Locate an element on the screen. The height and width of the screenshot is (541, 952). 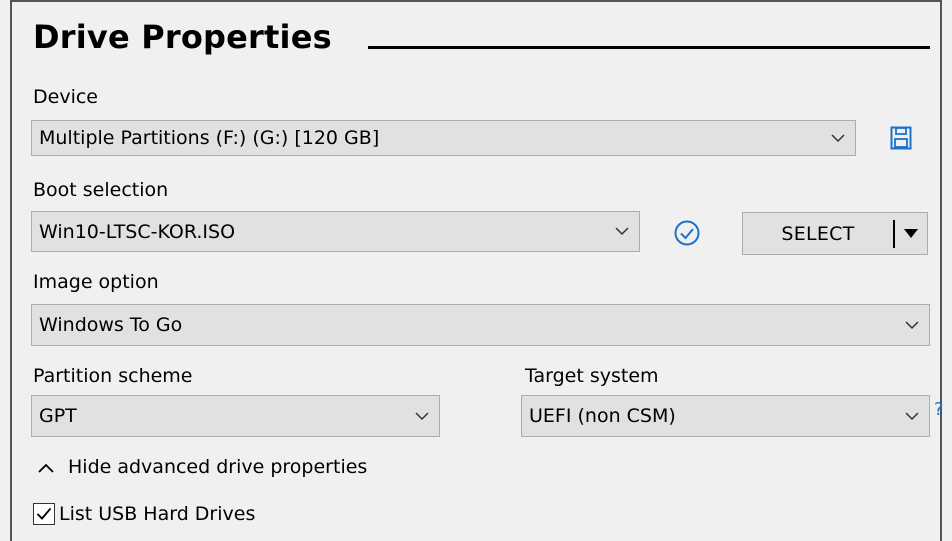
title-rule is located at coordinates (649, 47).